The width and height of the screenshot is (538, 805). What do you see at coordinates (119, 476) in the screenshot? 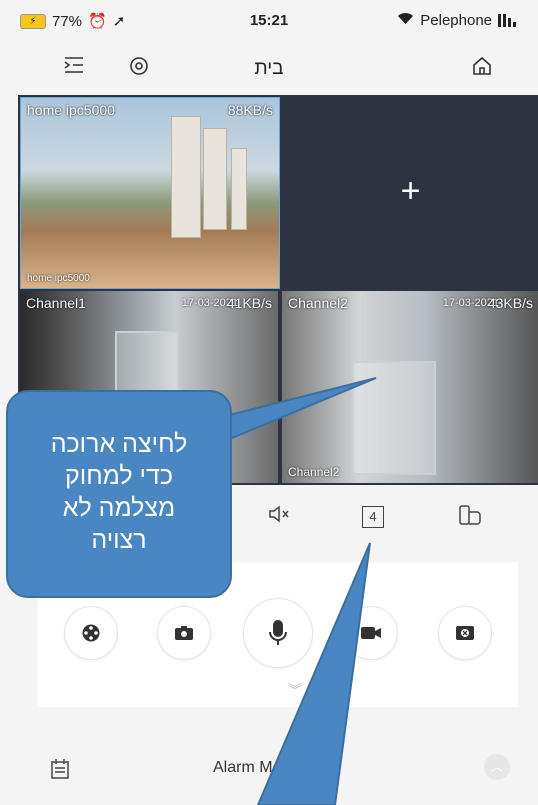
I see `callout-line: כדי למחוק` at bounding box center [119, 476].